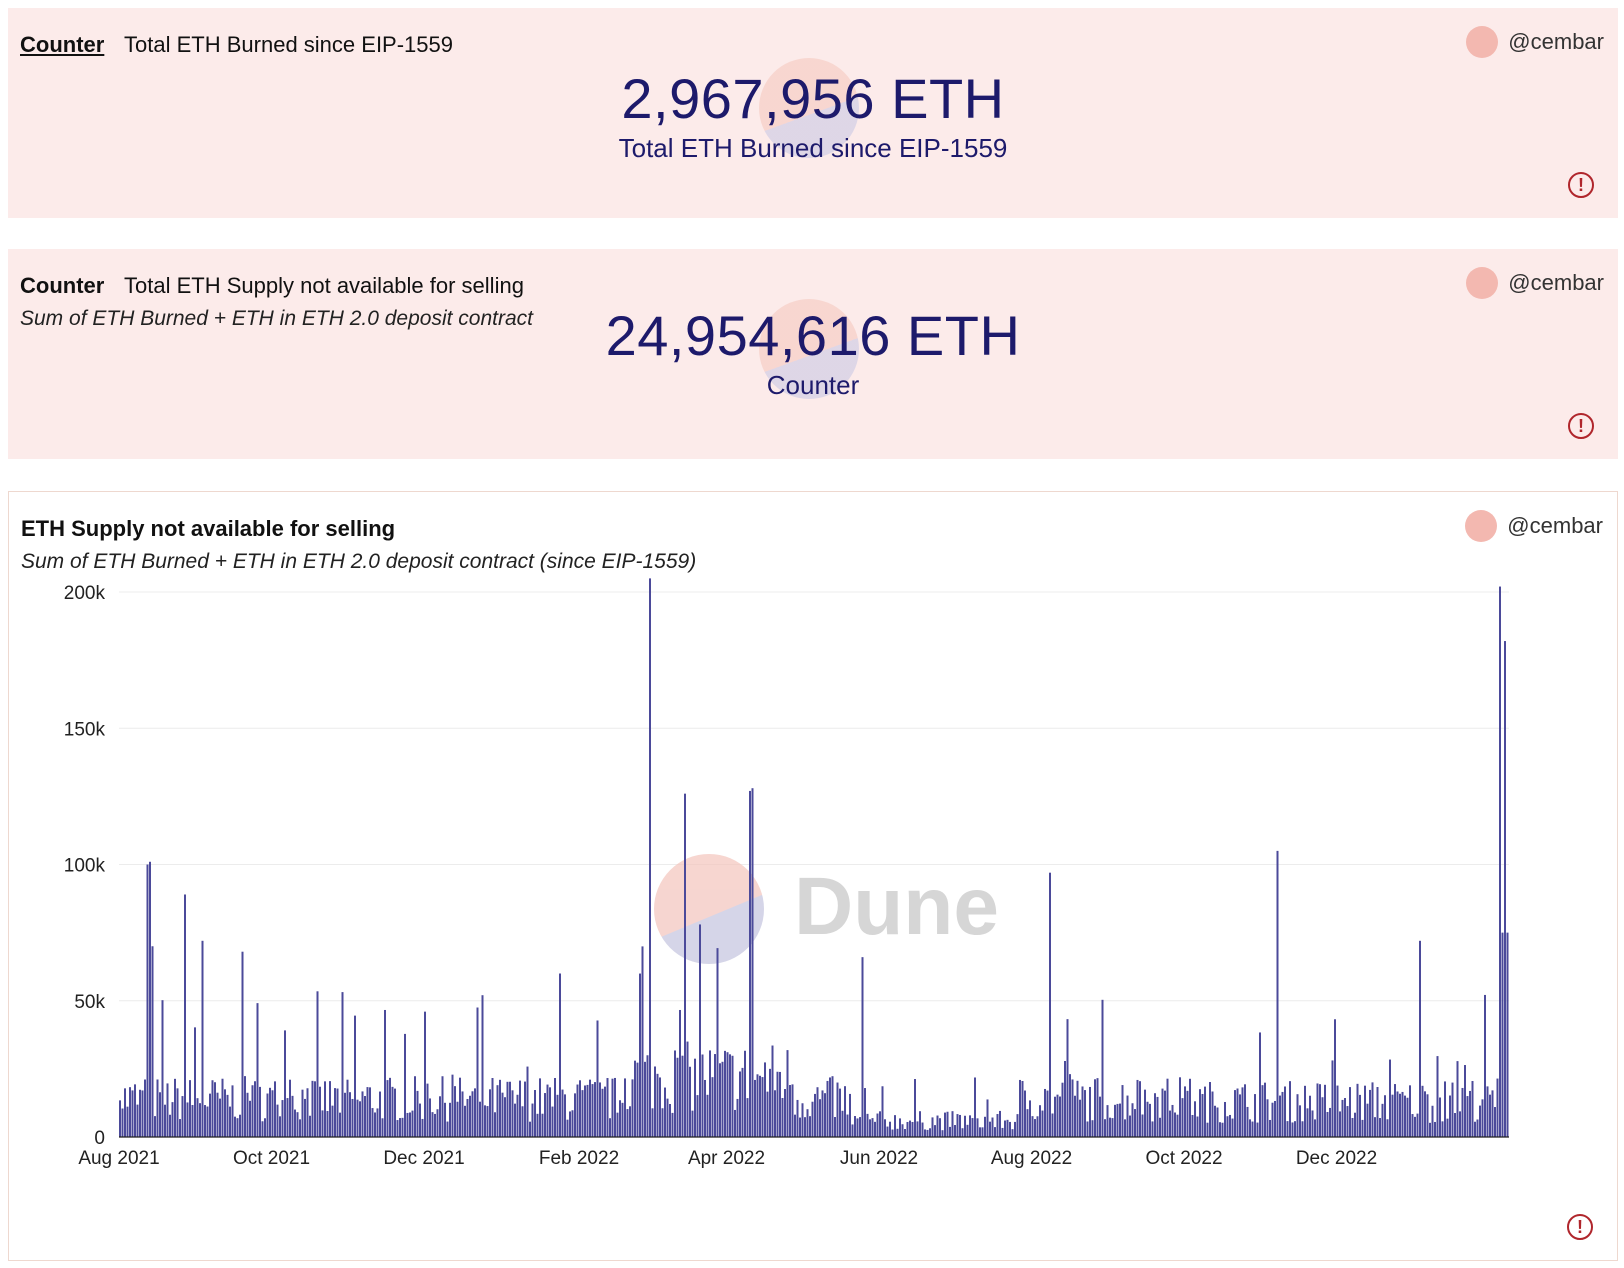 The image size is (1624, 1268). I want to click on card-title: Total ETH Burned since EIP-1559, so click(288, 44).